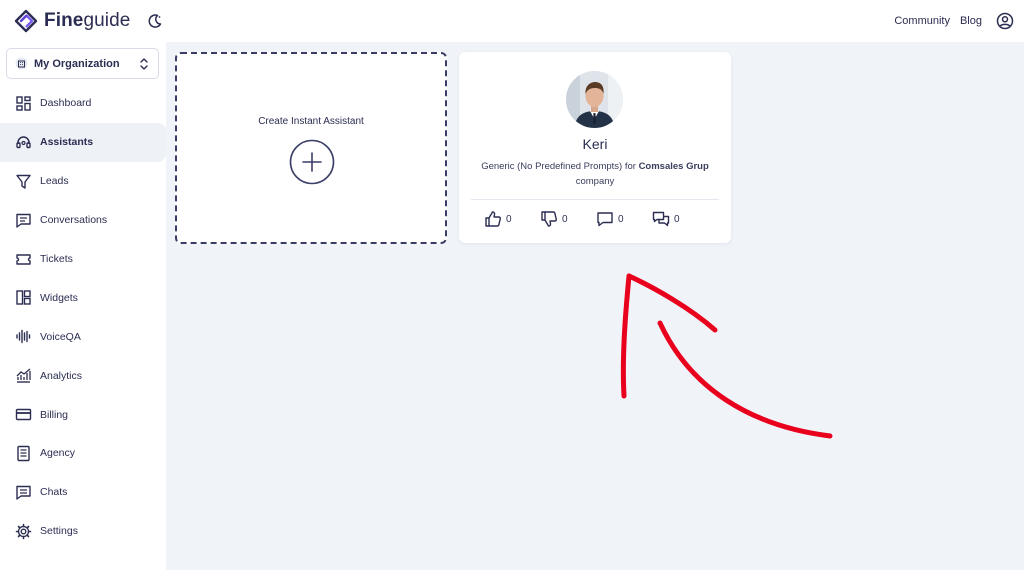 The width and height of the screenshot is (1024, 570). What do you see at coordinates (23, 531) in the screenshot?
I see `gear-icon` at bounding box center [23, 531].